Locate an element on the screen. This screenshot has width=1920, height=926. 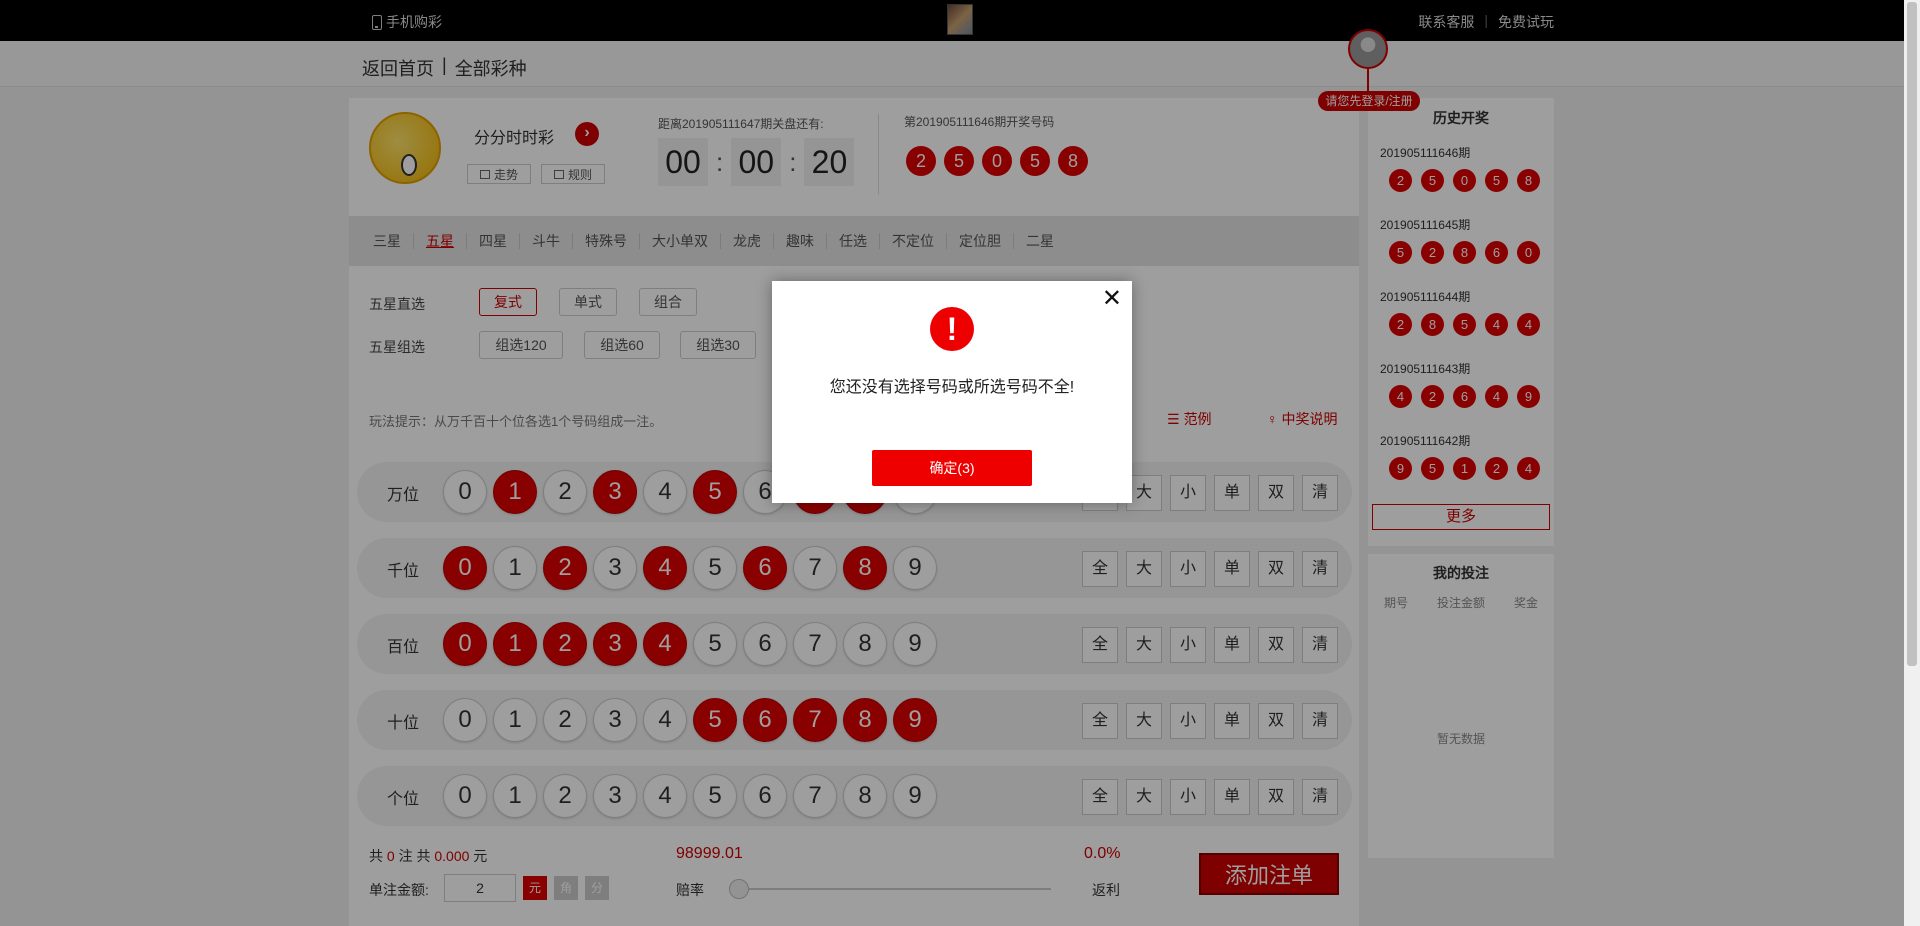
alert-message: 您还没有选择号码或所选号码不全! is located at coordinates (952, 387).